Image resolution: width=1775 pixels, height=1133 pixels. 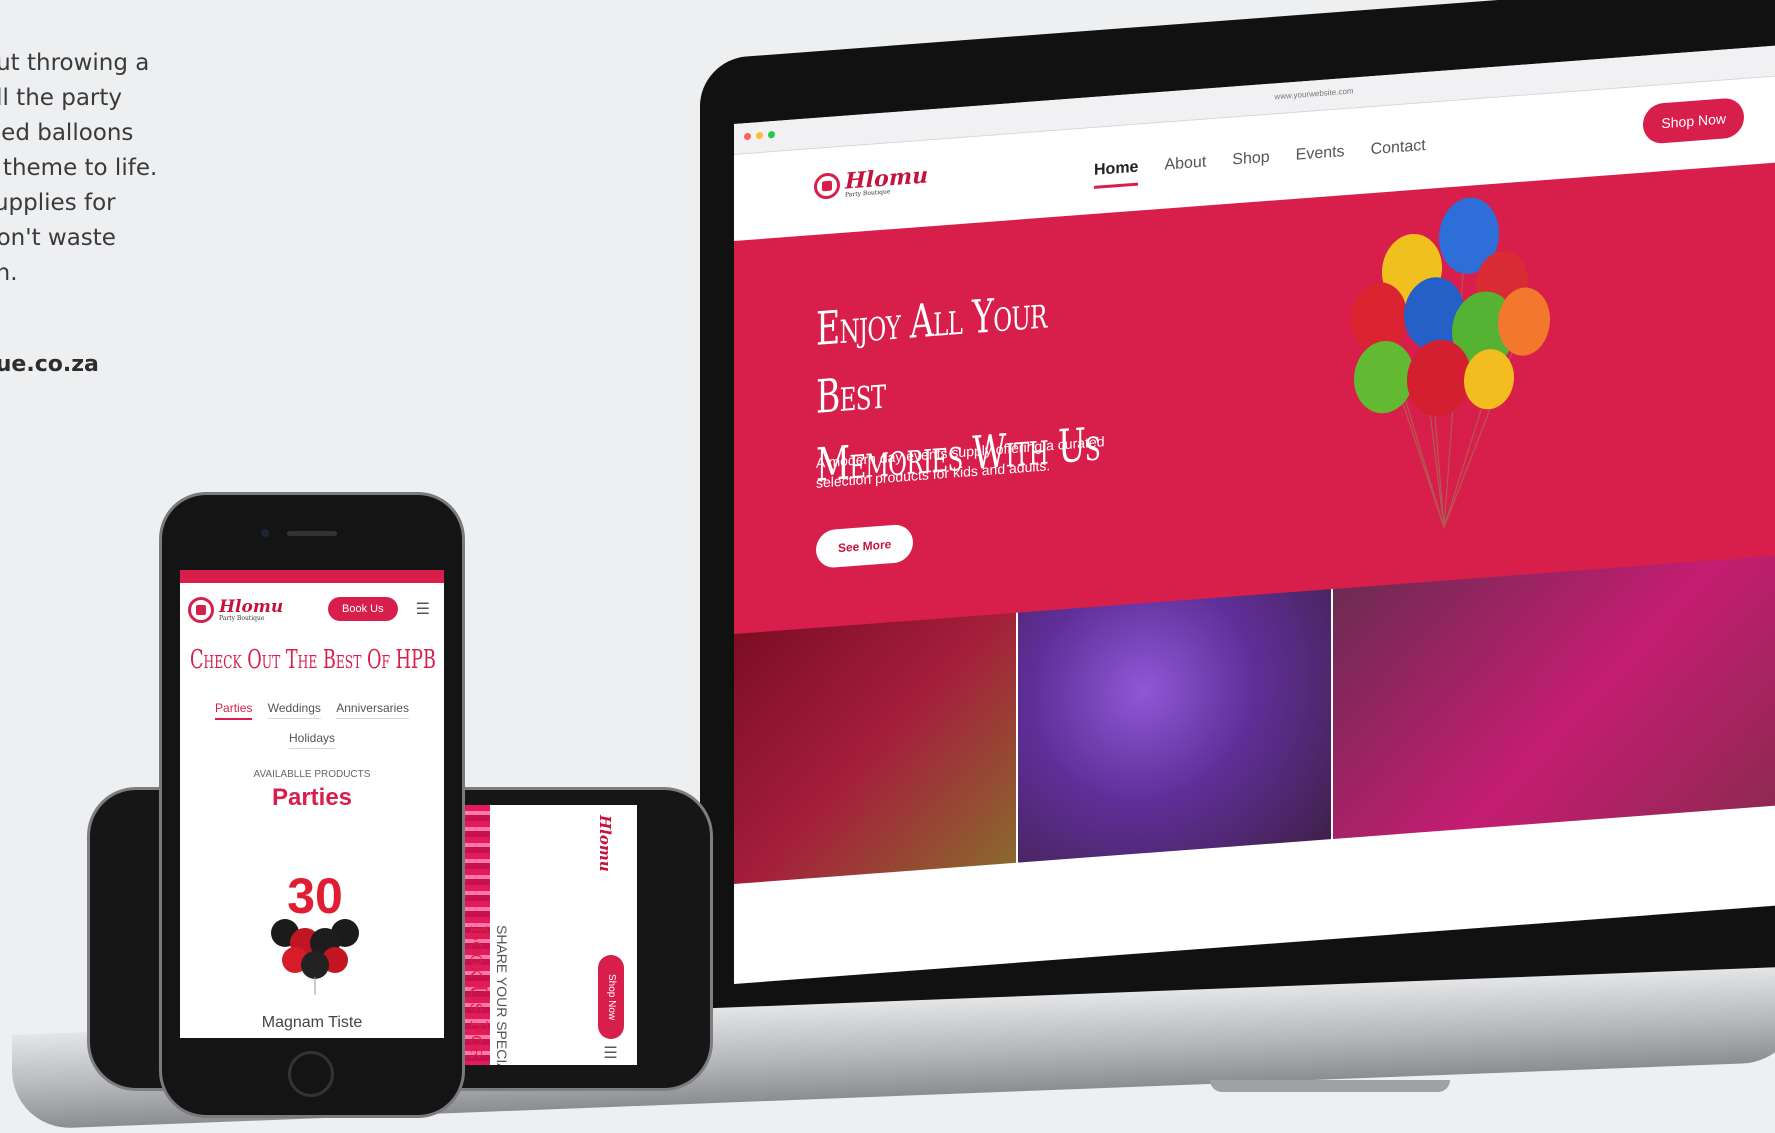 What do you see at coordinates (1554, 697) in the screenshot?
I see `gallery-photo-table-setting` at bounding box center [1554, 697].